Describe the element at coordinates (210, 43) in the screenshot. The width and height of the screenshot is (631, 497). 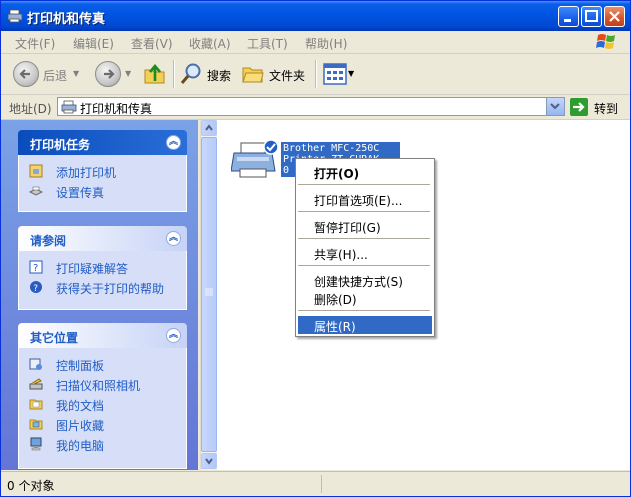
I see `menu-favorites: 收藏(A)` at that location.